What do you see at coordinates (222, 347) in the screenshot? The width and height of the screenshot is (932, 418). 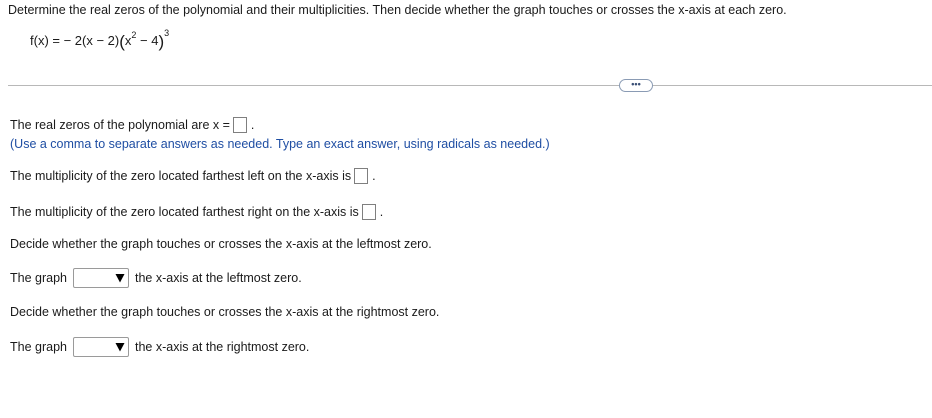 I see `graph-right-suffix: the x-axis at the rightmost zero.` at bounding box center [222, 347].